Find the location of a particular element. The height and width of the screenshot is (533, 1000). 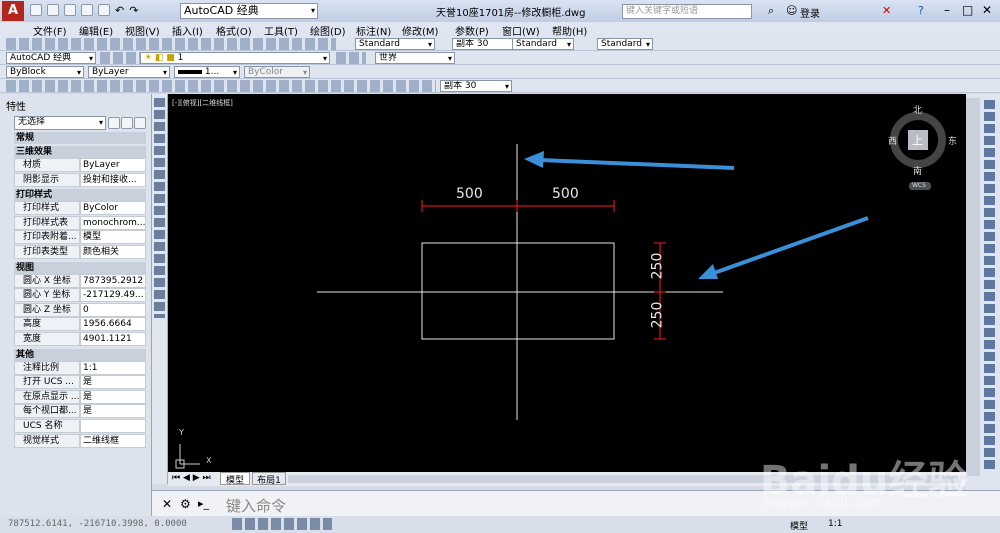

drafting-toggles is located at coordinates (282, 524).